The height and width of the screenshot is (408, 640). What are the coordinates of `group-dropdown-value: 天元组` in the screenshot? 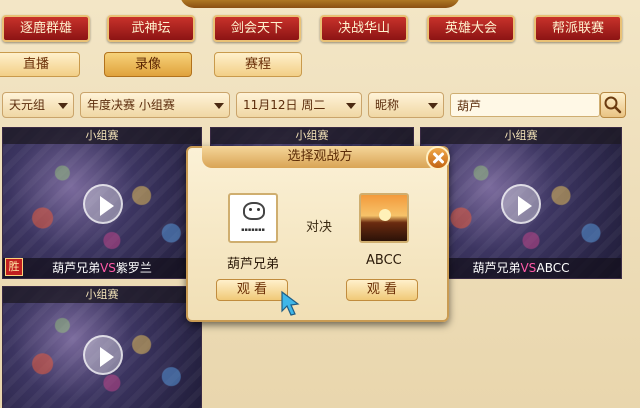 It's located at (27, 105).